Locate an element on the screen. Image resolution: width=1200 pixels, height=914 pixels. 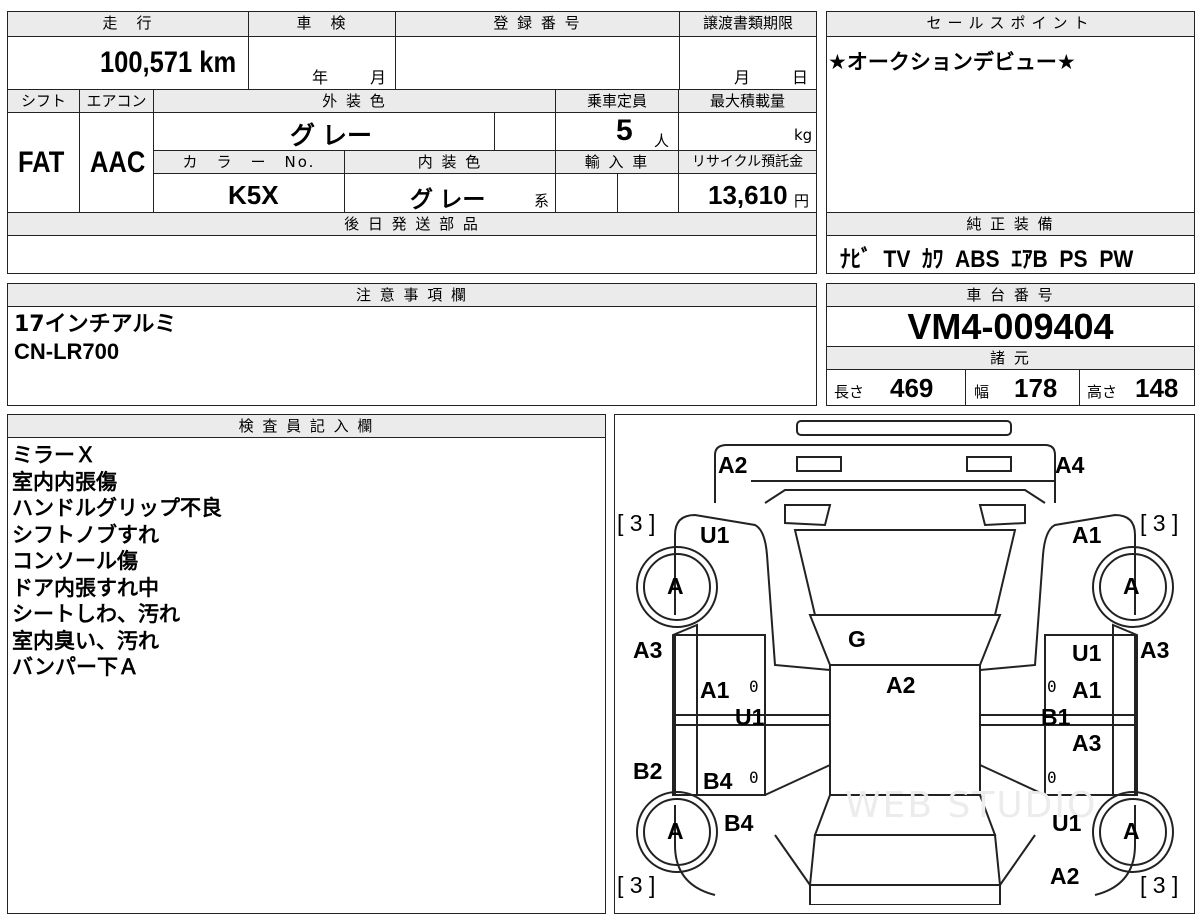
damage-roof: A2 is located at coordinates (901, 685).